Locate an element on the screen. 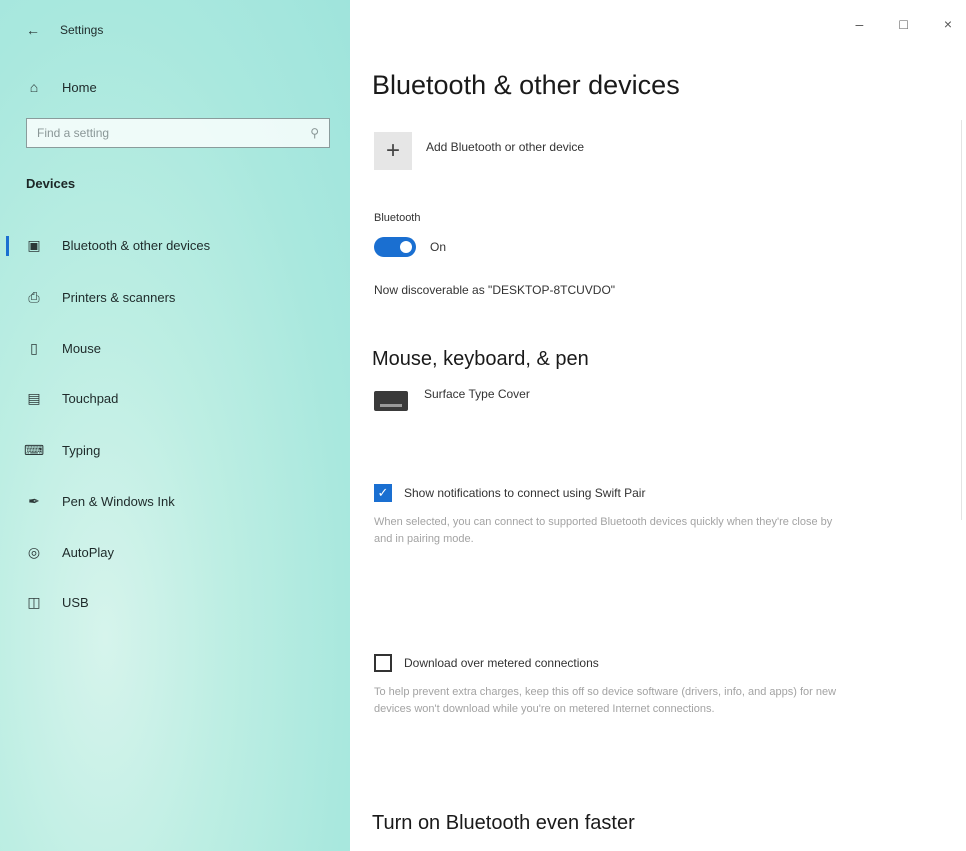 The width and height of the screenshot is (966, 851). maximize-icon: □ is located at coordinates (903, 24).